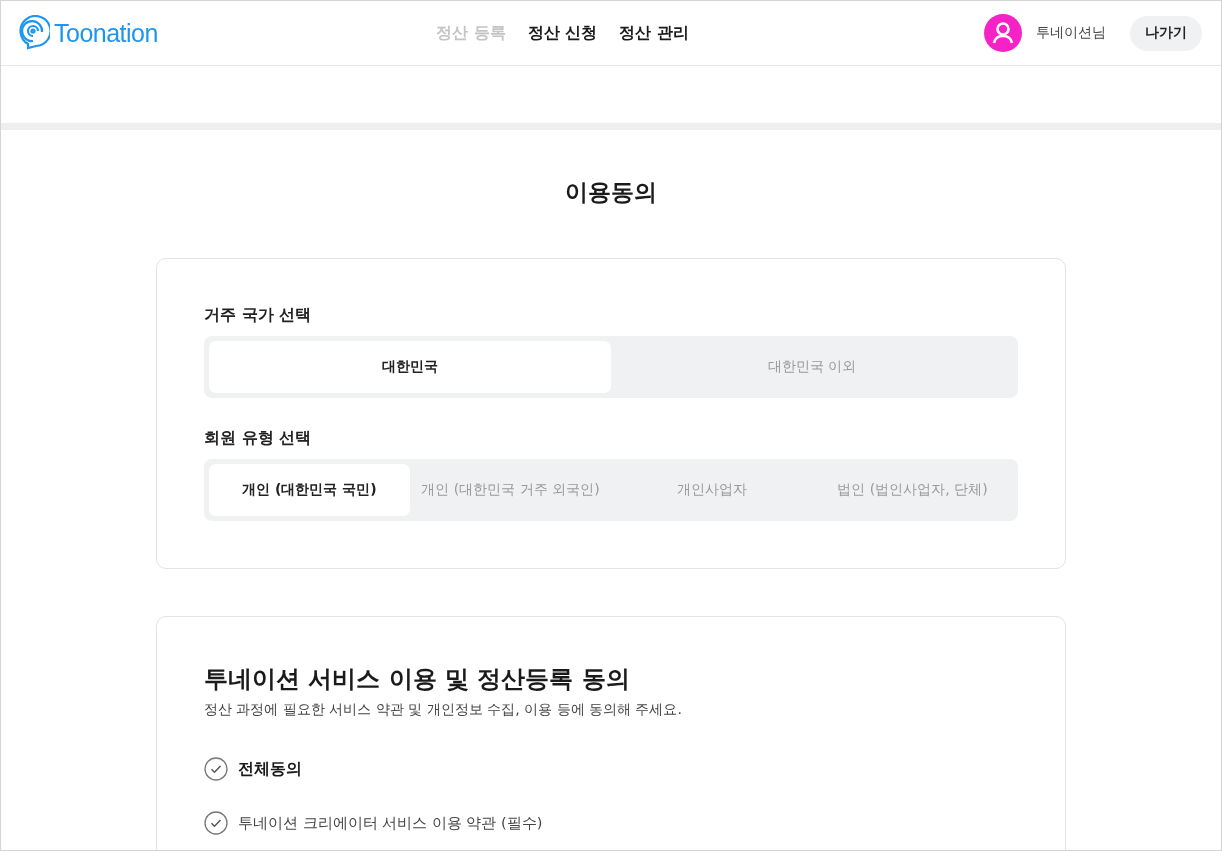 The width and height of the screenshot is (1222, 851). What do you see at coordinates (106, 33) in the screenshot?
I see `logo-text: Toonation` at bounding box center [106, 33].